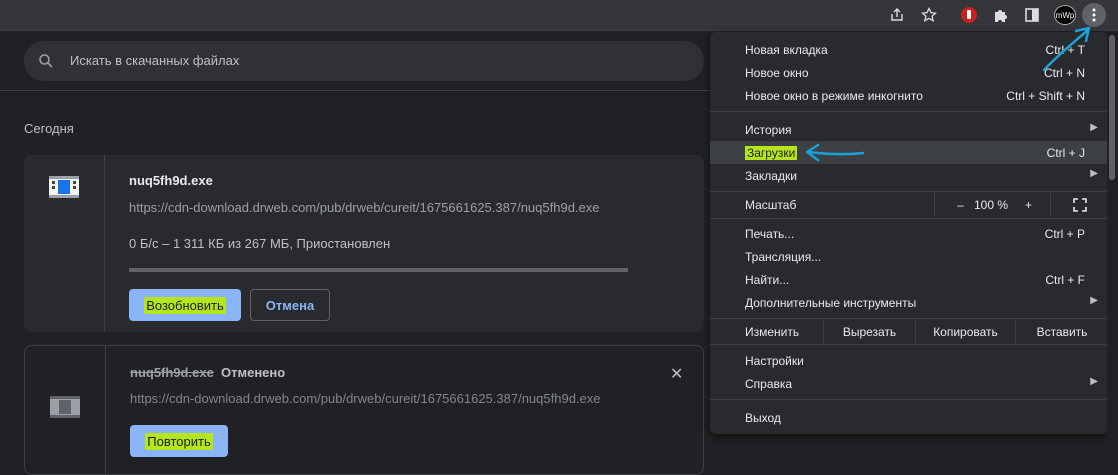 The width and height of the screenshot is (1118, 475). I want to click on annotation-arrows, so click(948, 94).